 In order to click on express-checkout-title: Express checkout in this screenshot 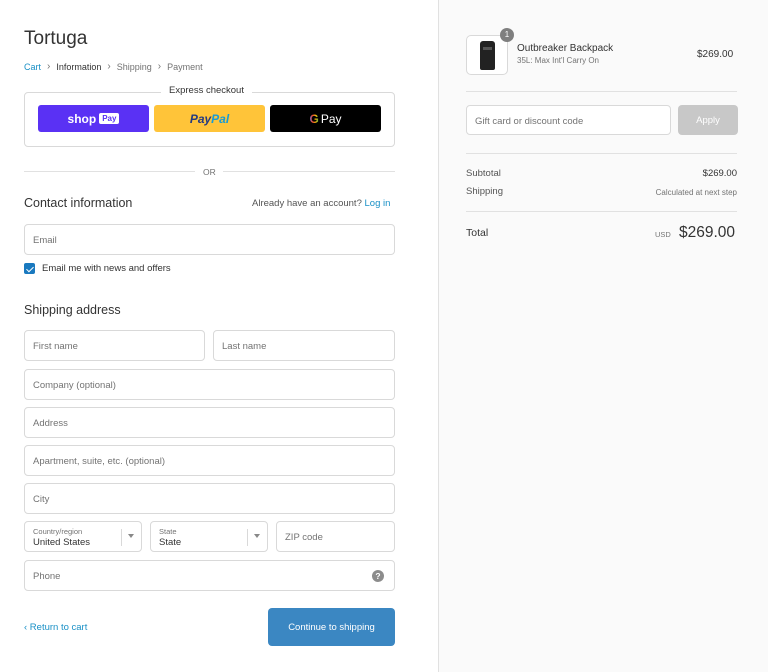, I will do `click(206, 90)`.